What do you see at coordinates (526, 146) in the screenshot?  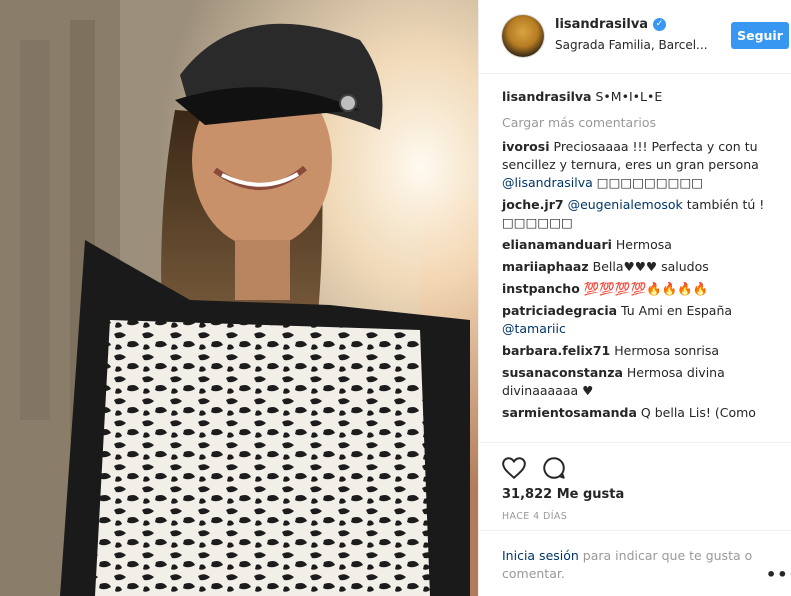 I see `comment-username: ivorosi` at bounding box center [526, 146].